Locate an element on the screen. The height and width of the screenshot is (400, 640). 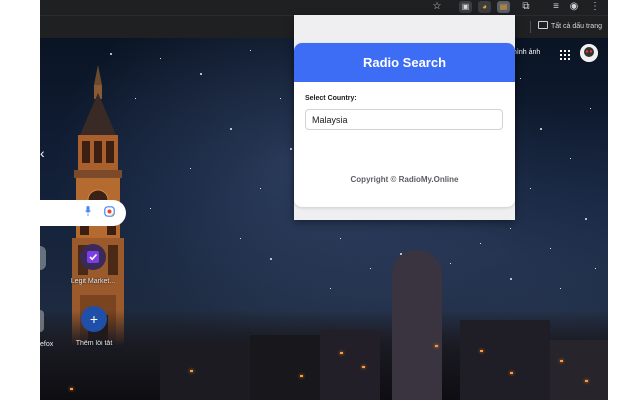
media-queue-icon: ≡ is located at coordinates (556, 7).